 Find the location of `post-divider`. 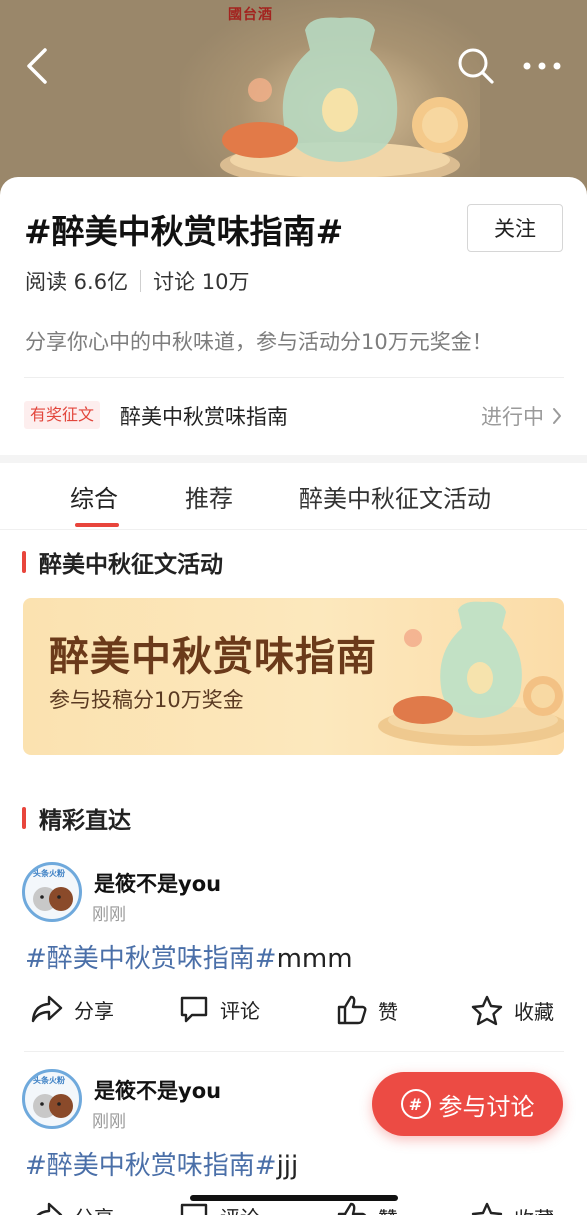

post-divider is located at coordinates (294, 1051).